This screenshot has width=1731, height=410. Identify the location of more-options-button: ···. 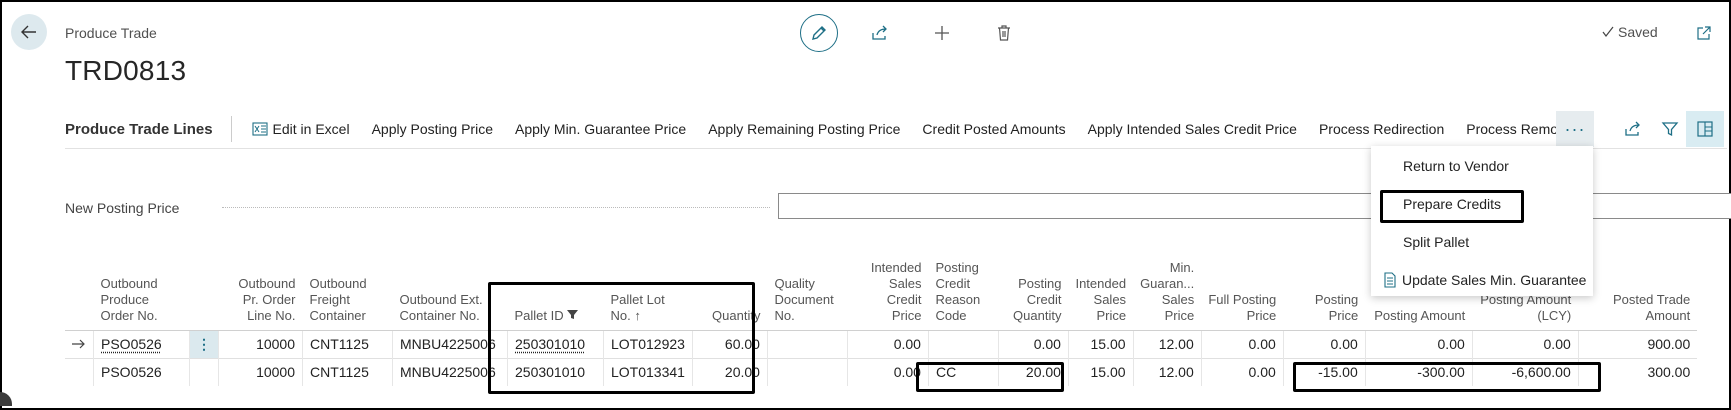
(1575, 129).